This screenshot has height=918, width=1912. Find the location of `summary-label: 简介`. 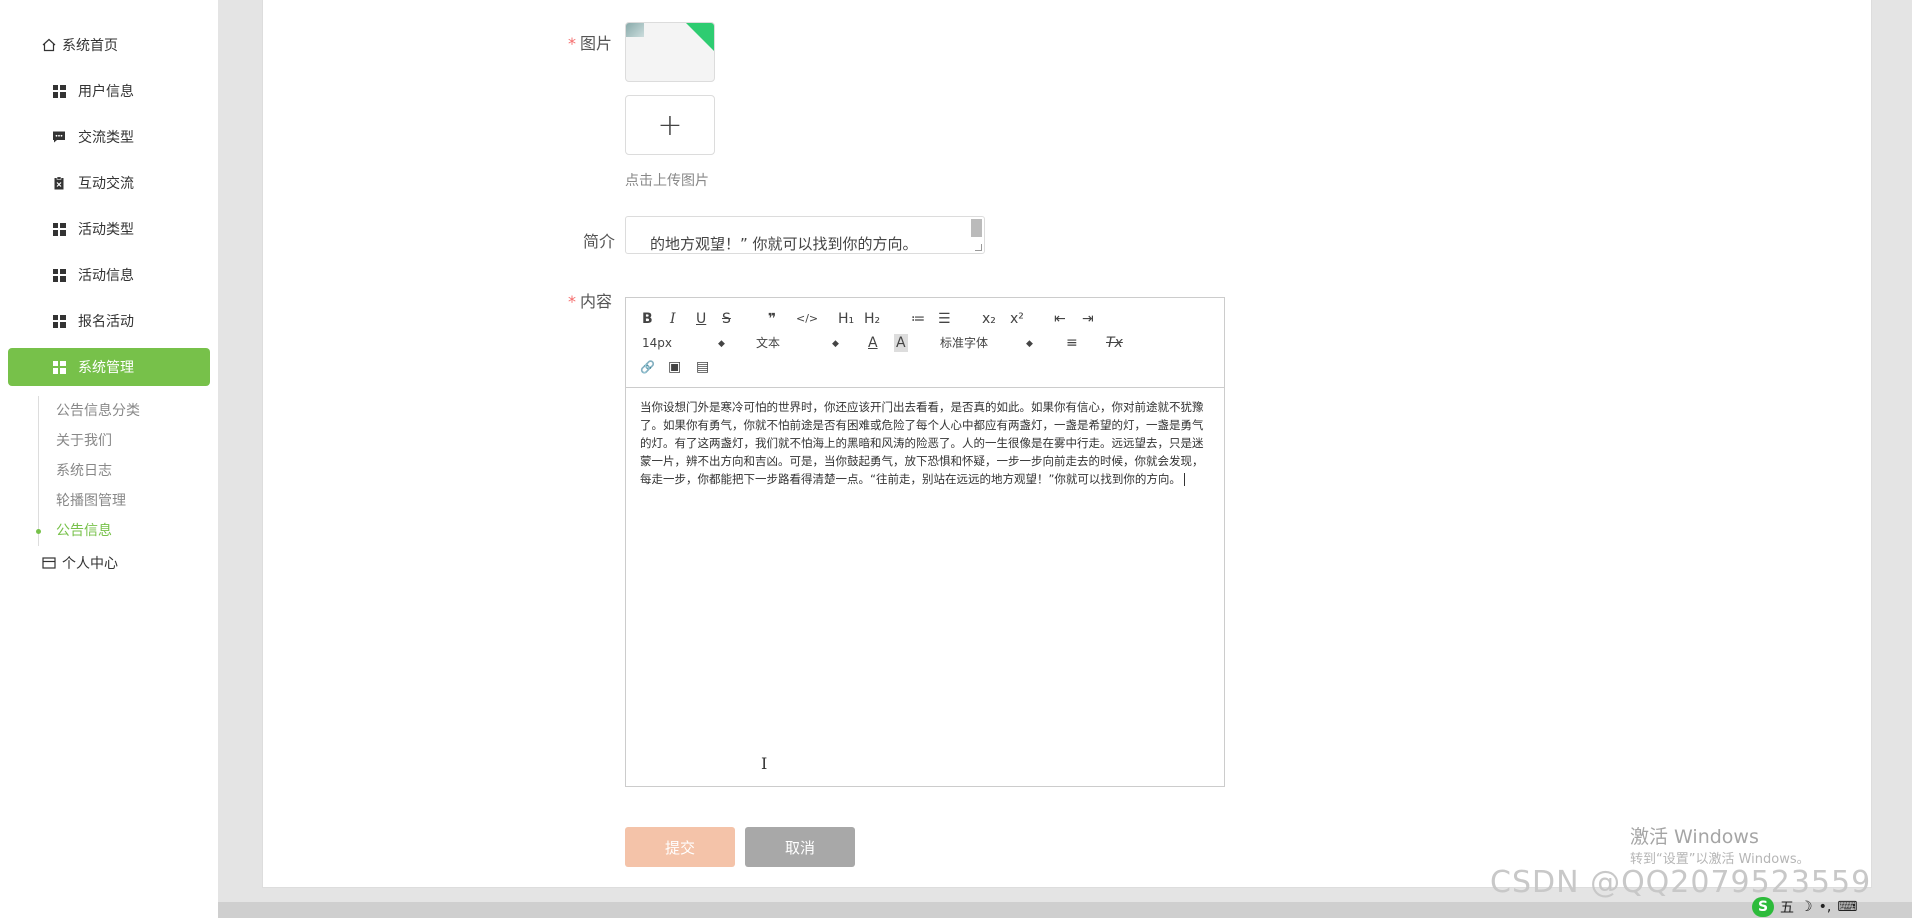

summary-label: 简介 is located at coordinates (599, 241).